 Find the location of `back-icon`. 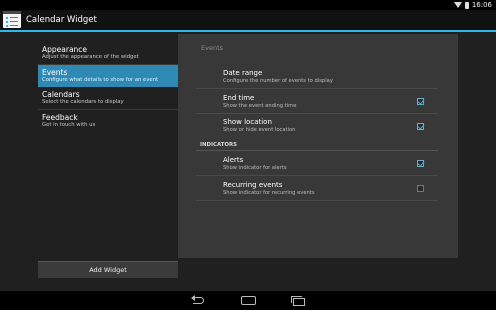

back-icon is located at coordinates (198, 300).